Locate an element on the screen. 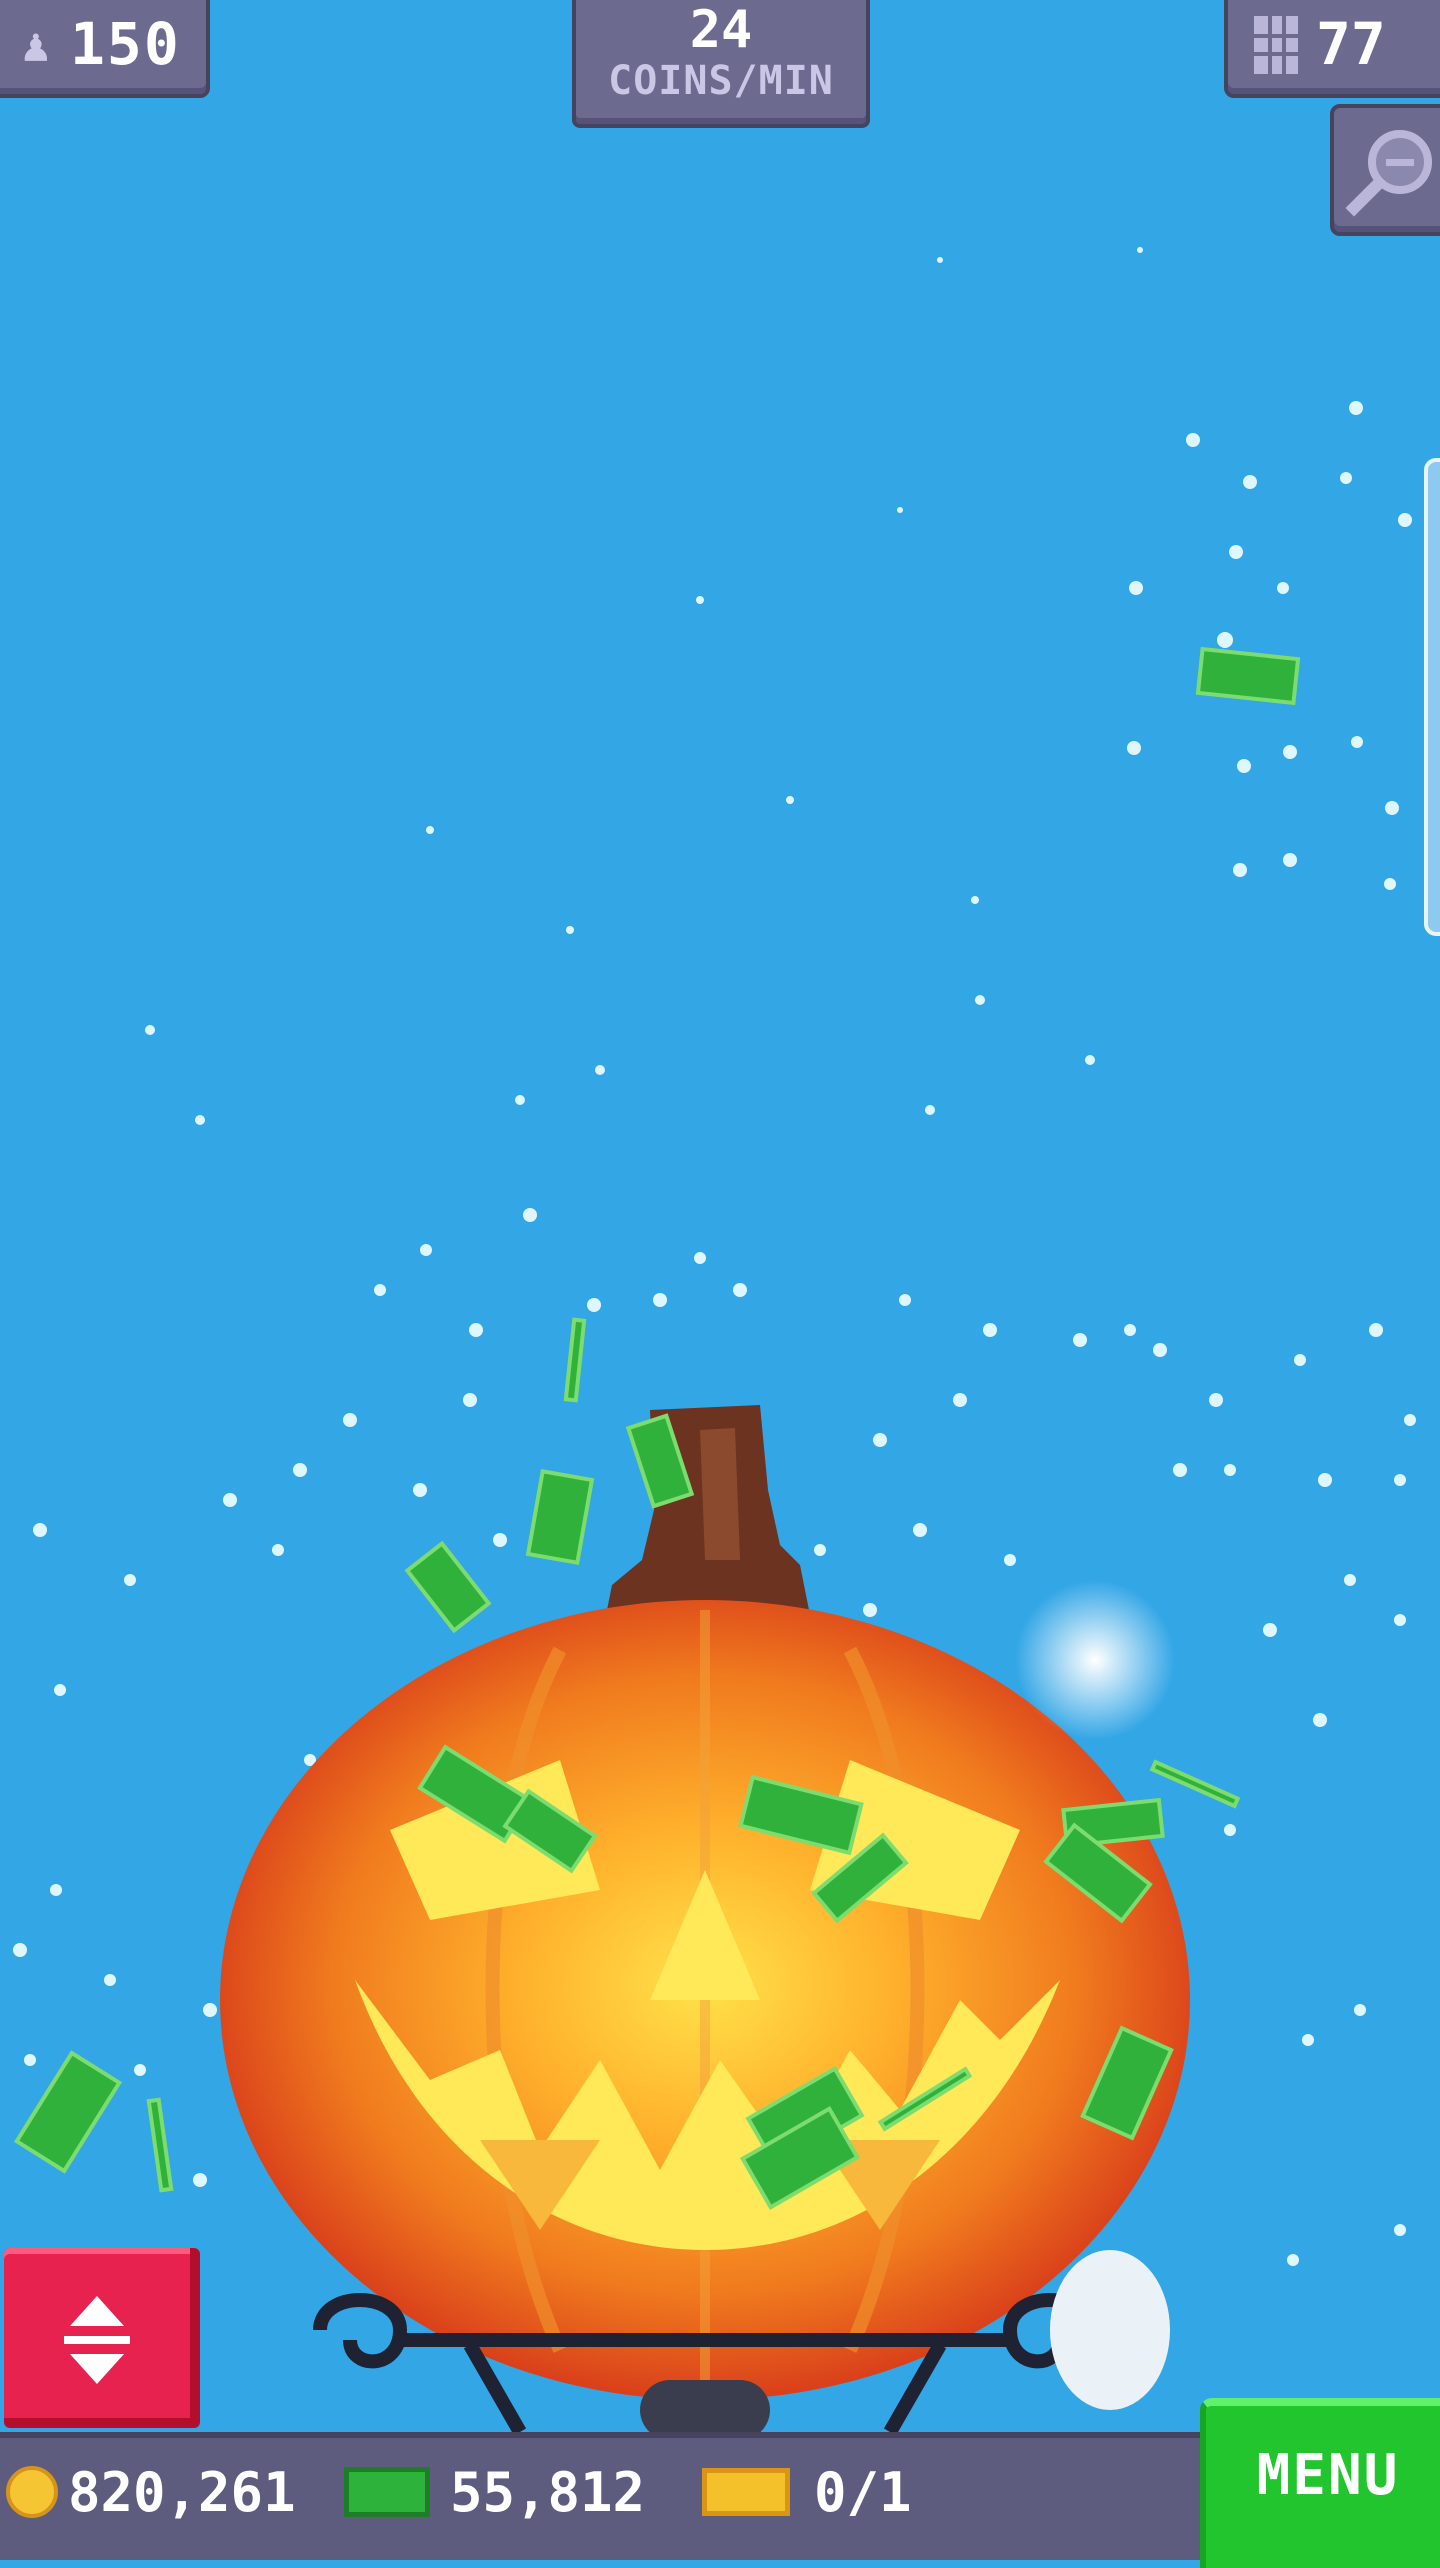 The width and height of the screenshot is (1440, 2568). cash-stat: 55,812 is located at coordinates (494, 2492).